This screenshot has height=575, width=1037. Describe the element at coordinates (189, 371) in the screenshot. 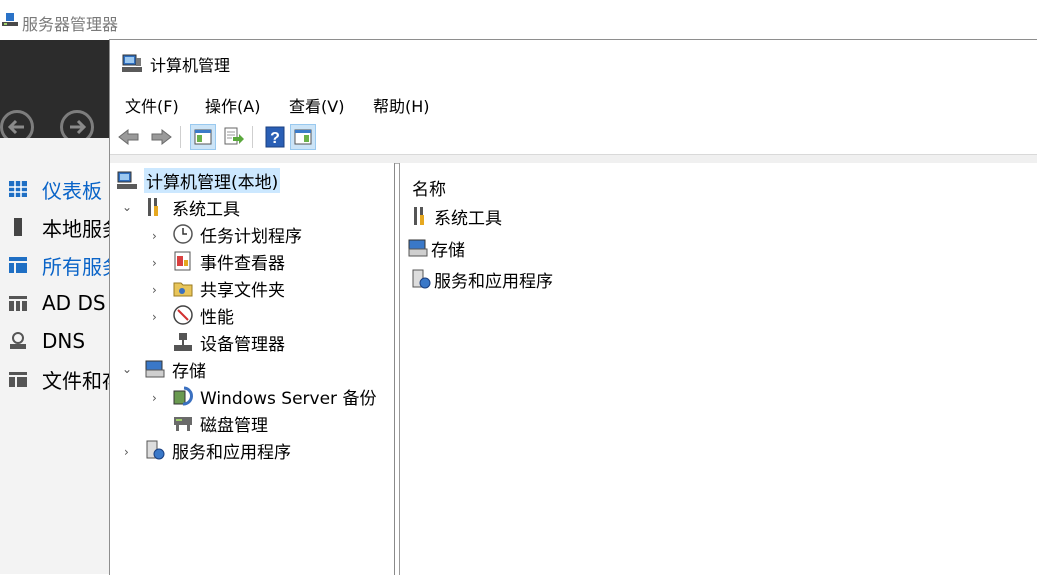

I see `tree-item-label: 存储` at that location.